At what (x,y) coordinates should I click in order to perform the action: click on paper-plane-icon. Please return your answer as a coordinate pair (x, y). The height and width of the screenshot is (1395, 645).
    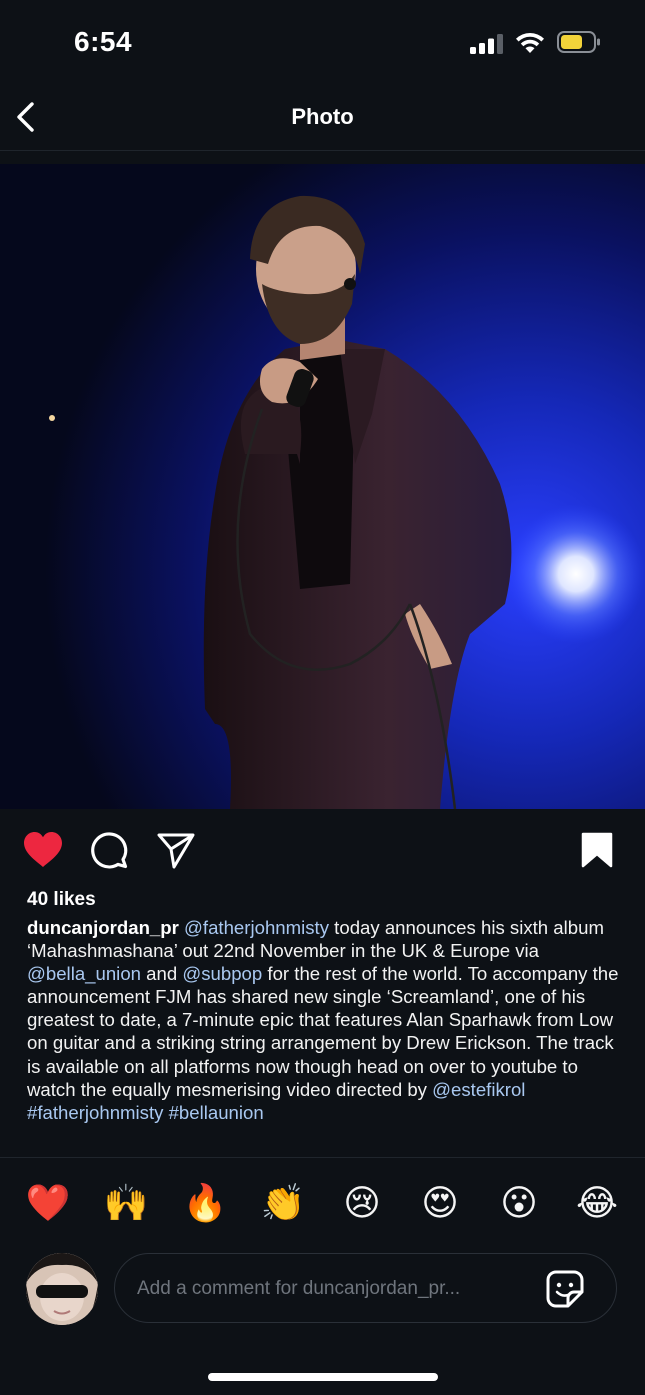
    Looking at the image, I should click on (176, 851).